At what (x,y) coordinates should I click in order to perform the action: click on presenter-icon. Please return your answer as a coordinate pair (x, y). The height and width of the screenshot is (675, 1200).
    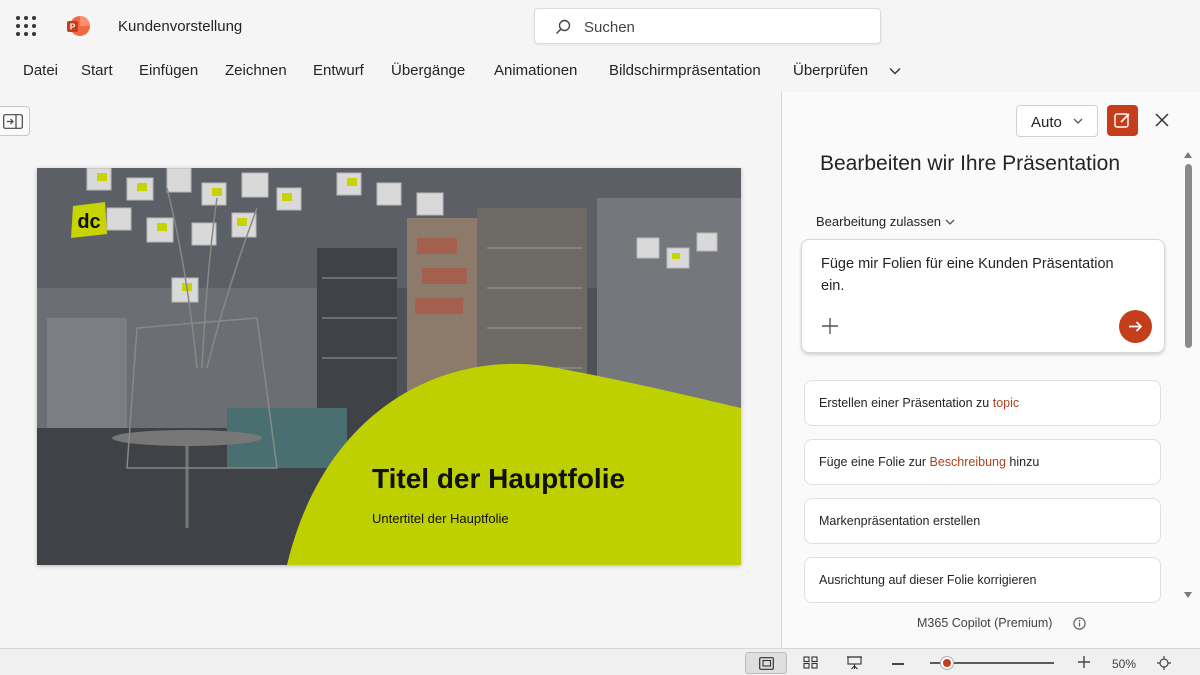
    Looking at the image, I should click on (854, 663).